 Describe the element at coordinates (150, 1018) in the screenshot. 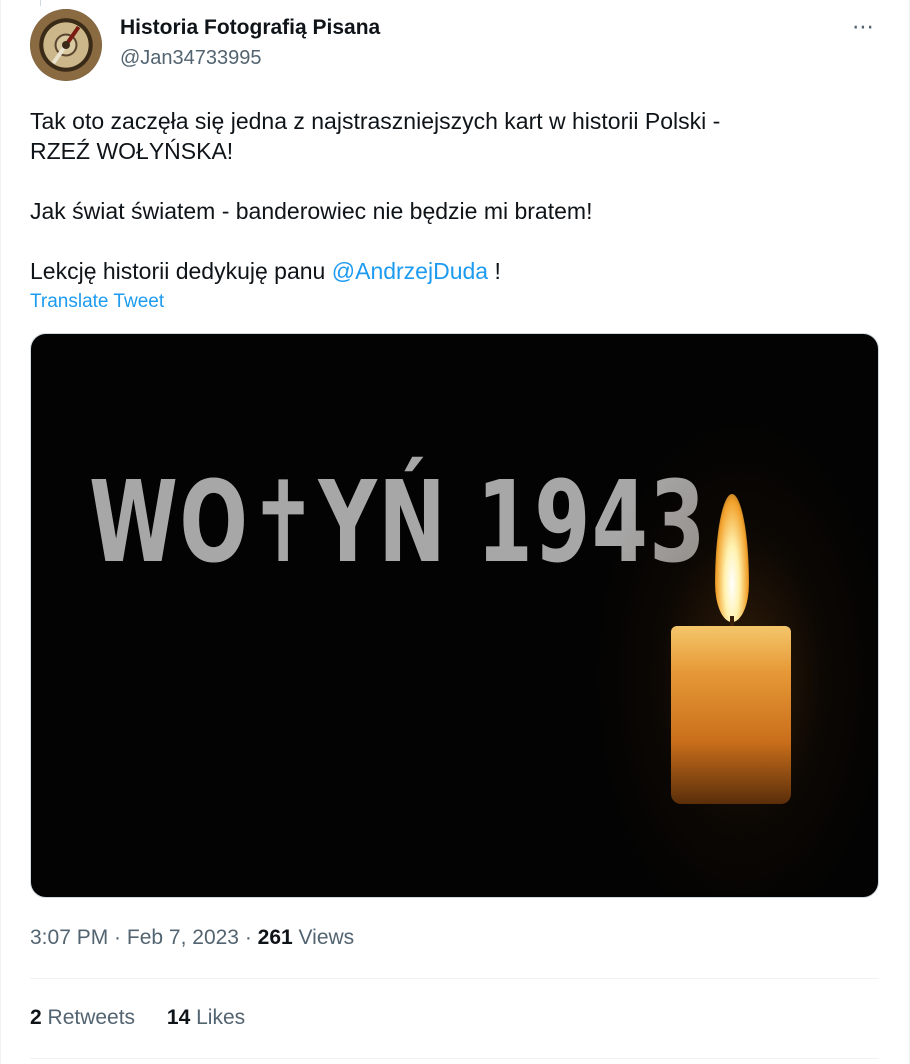

I see `tweet-stats: 2 Retweets 14 Likes` at that location.